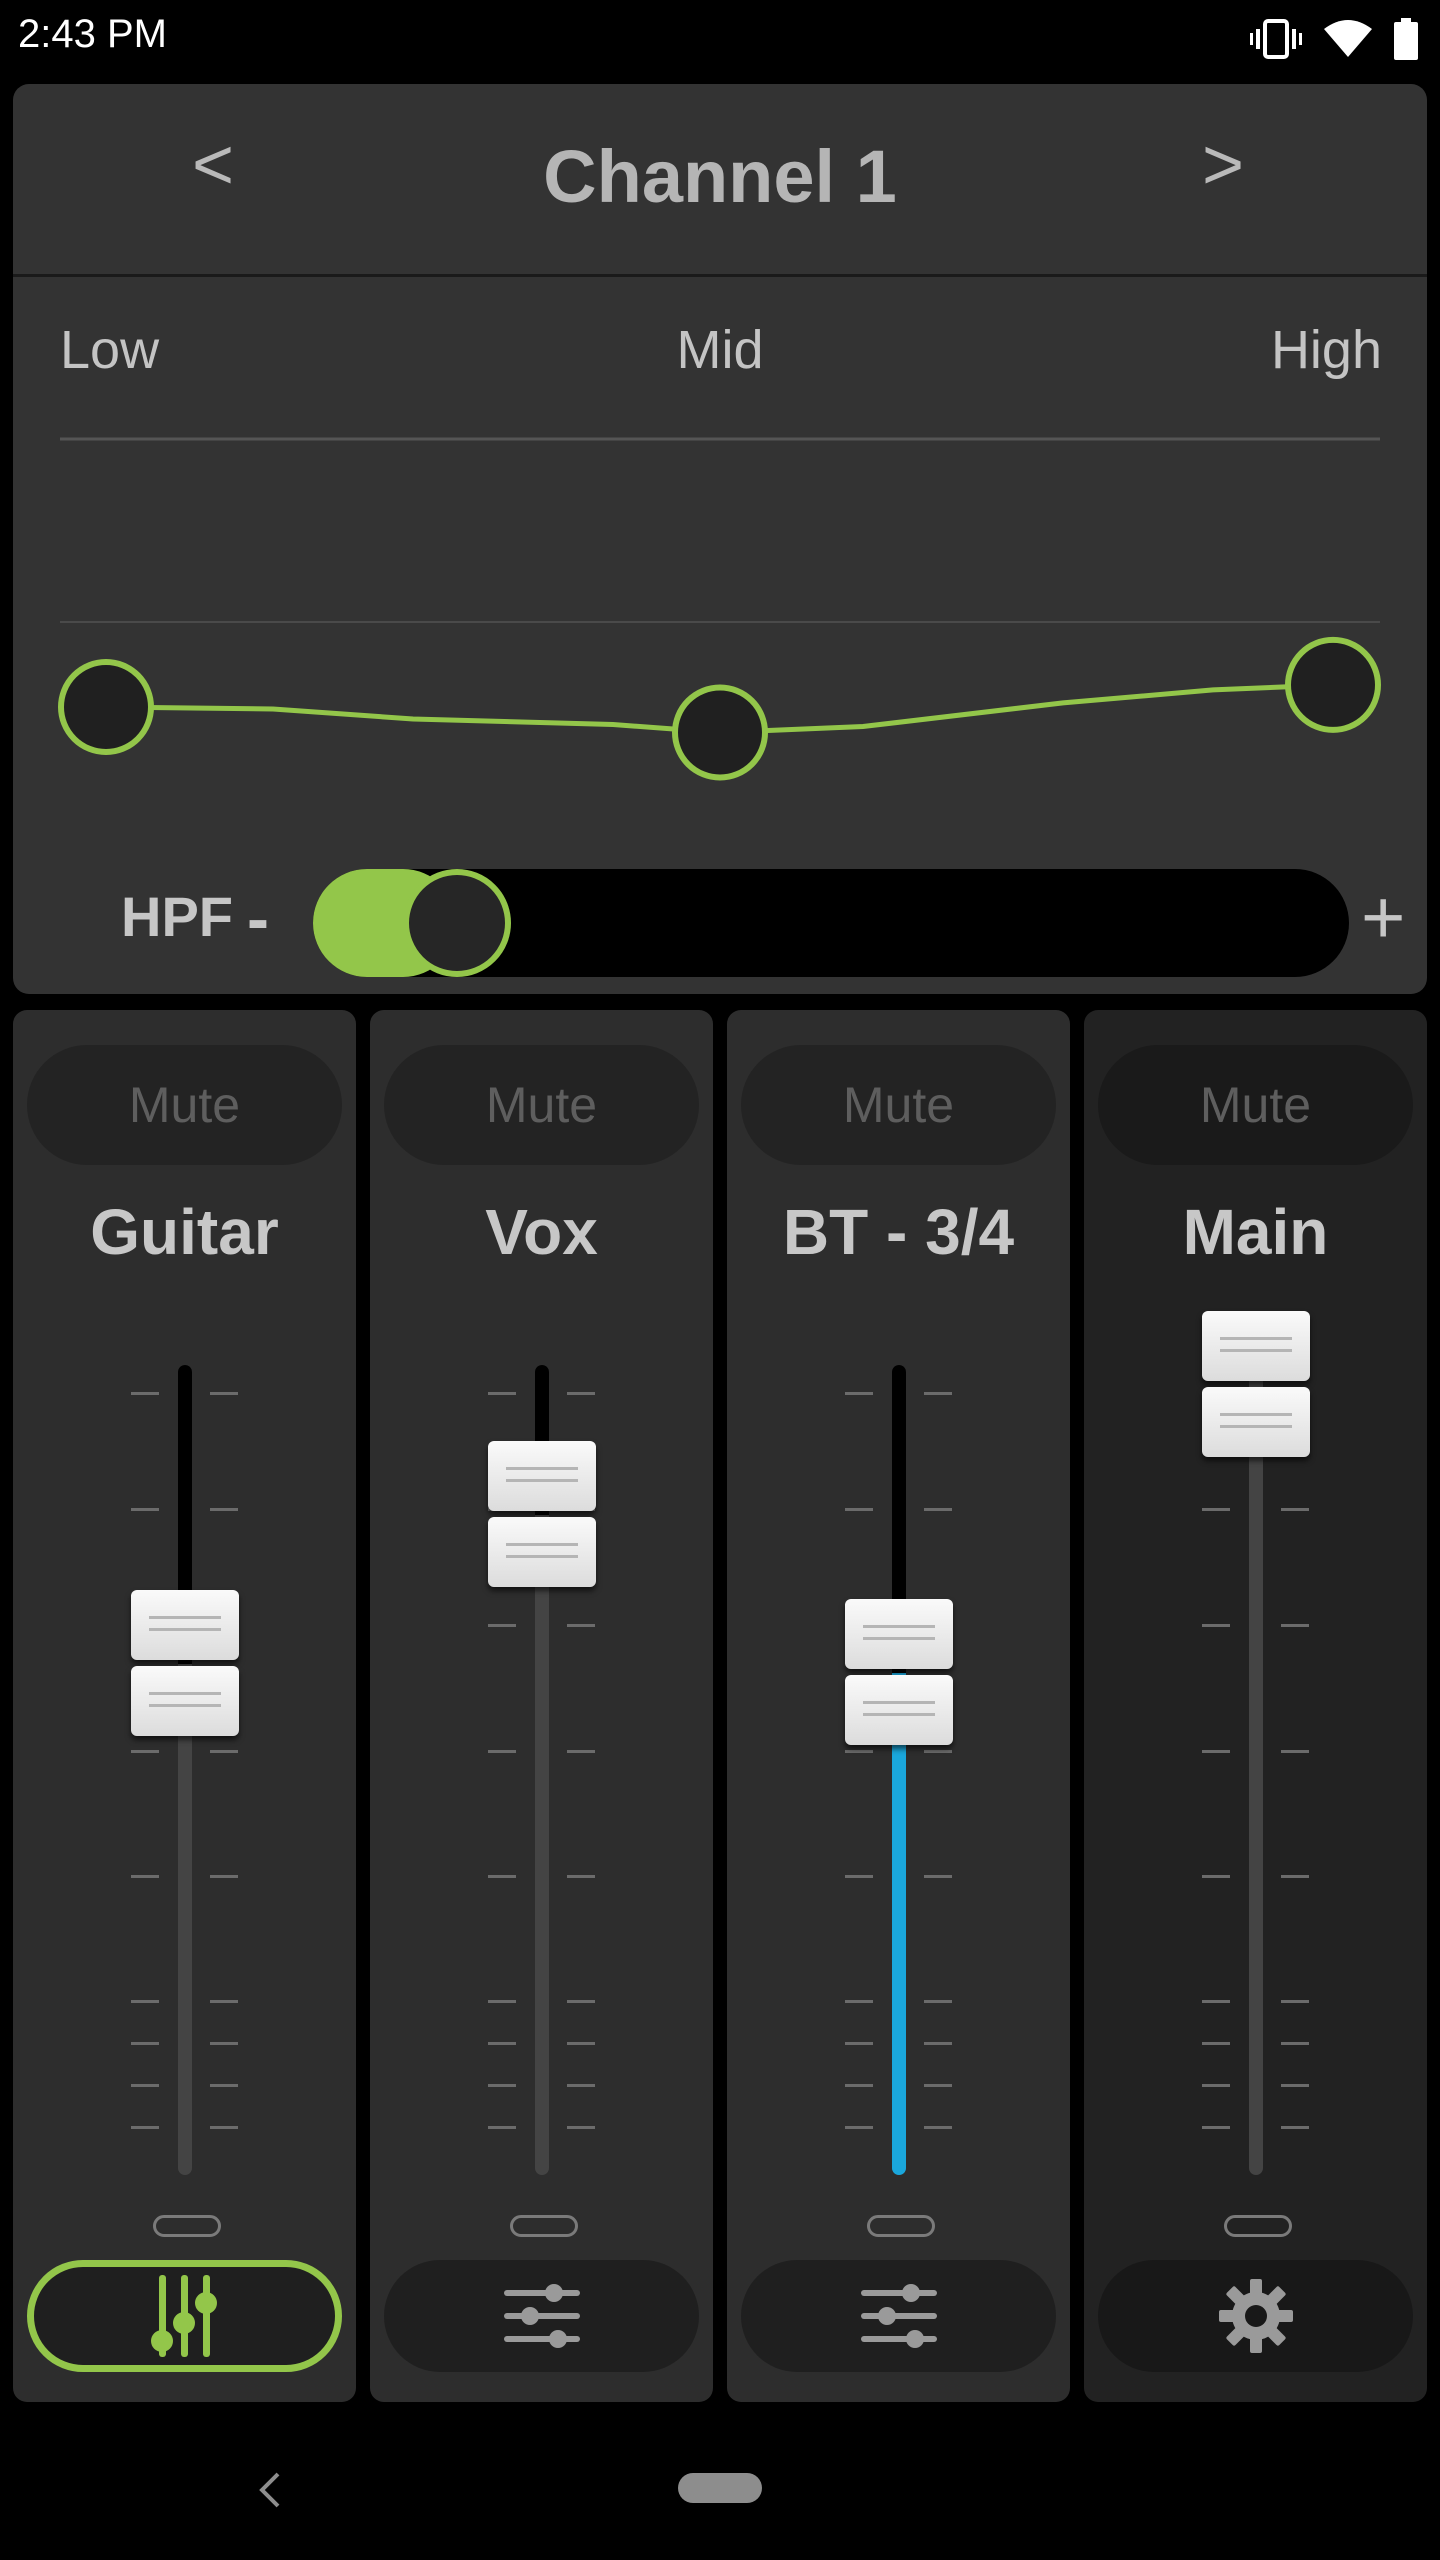  What do you see at coordinates (720, 2488) in the screenshot?
I see `nav-home-button` at bounding box center [720, 2488].